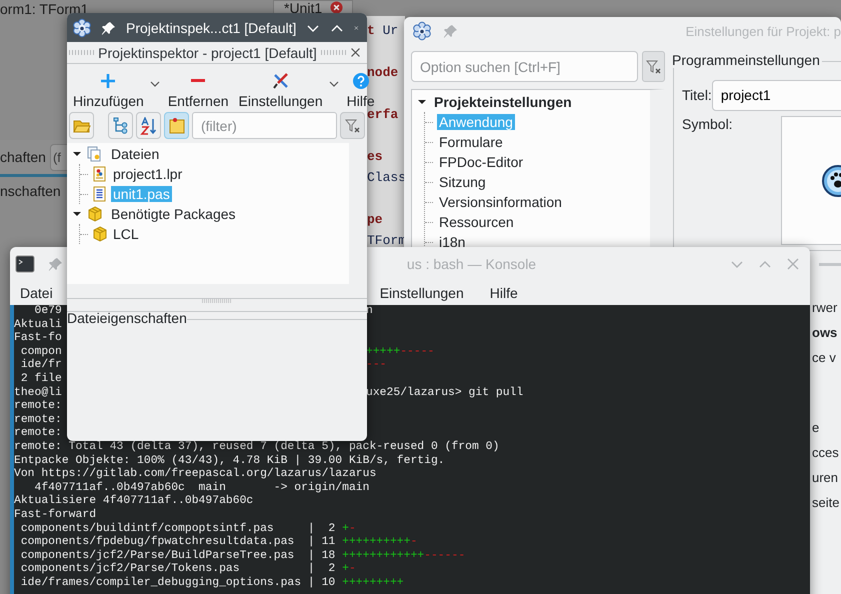  What do you see at coordinates (58, 157) in the screenshot?
I see `filter-field: (f` at bounding box center [58, 157].